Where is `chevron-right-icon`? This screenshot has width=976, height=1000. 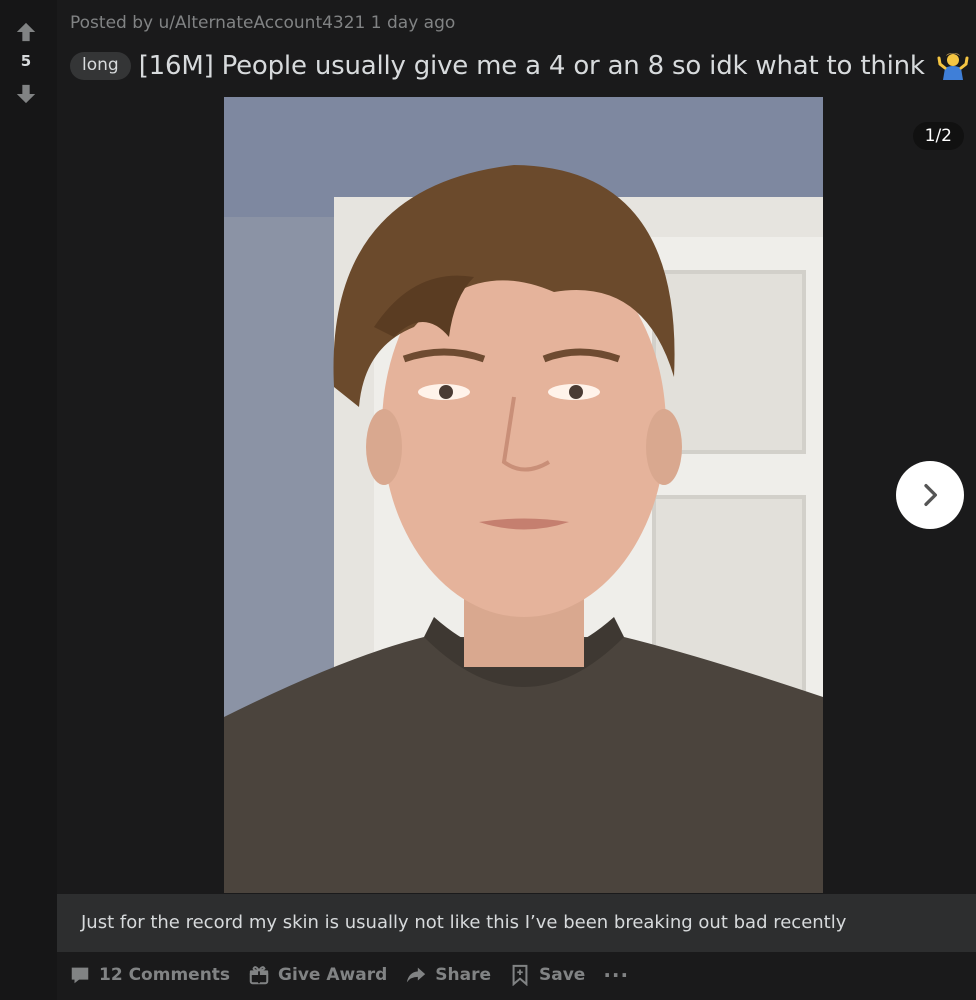
chevron-right-icon is located at coordinates (930, 495).